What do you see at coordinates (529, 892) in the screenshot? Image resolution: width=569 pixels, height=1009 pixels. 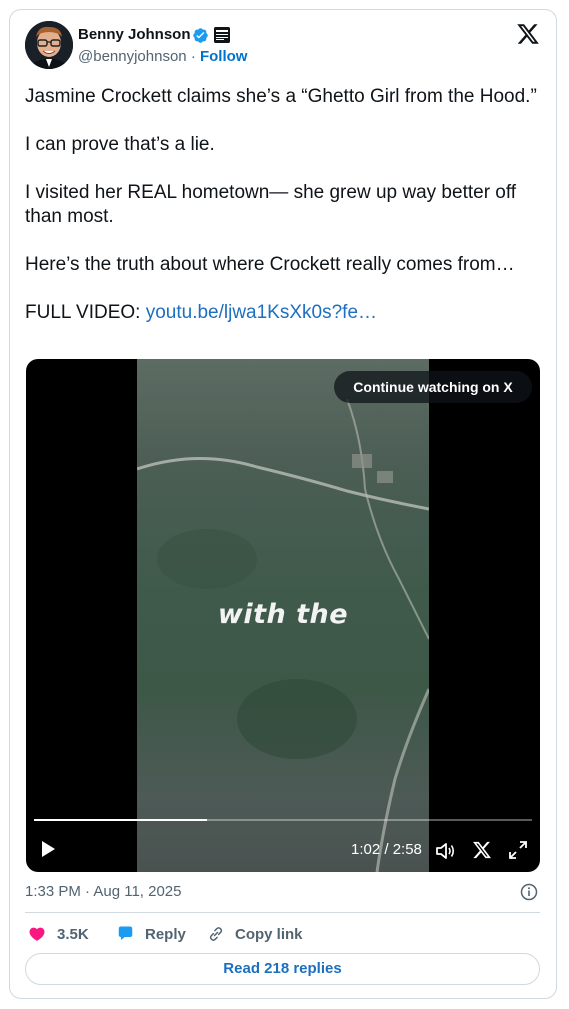 I see `info-icon` at bounding box center [529, 892].